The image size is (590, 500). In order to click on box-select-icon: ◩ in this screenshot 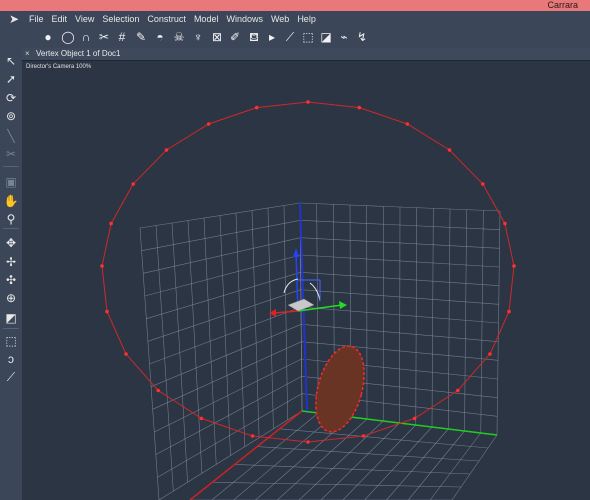, I will do `click(11, 318)`.